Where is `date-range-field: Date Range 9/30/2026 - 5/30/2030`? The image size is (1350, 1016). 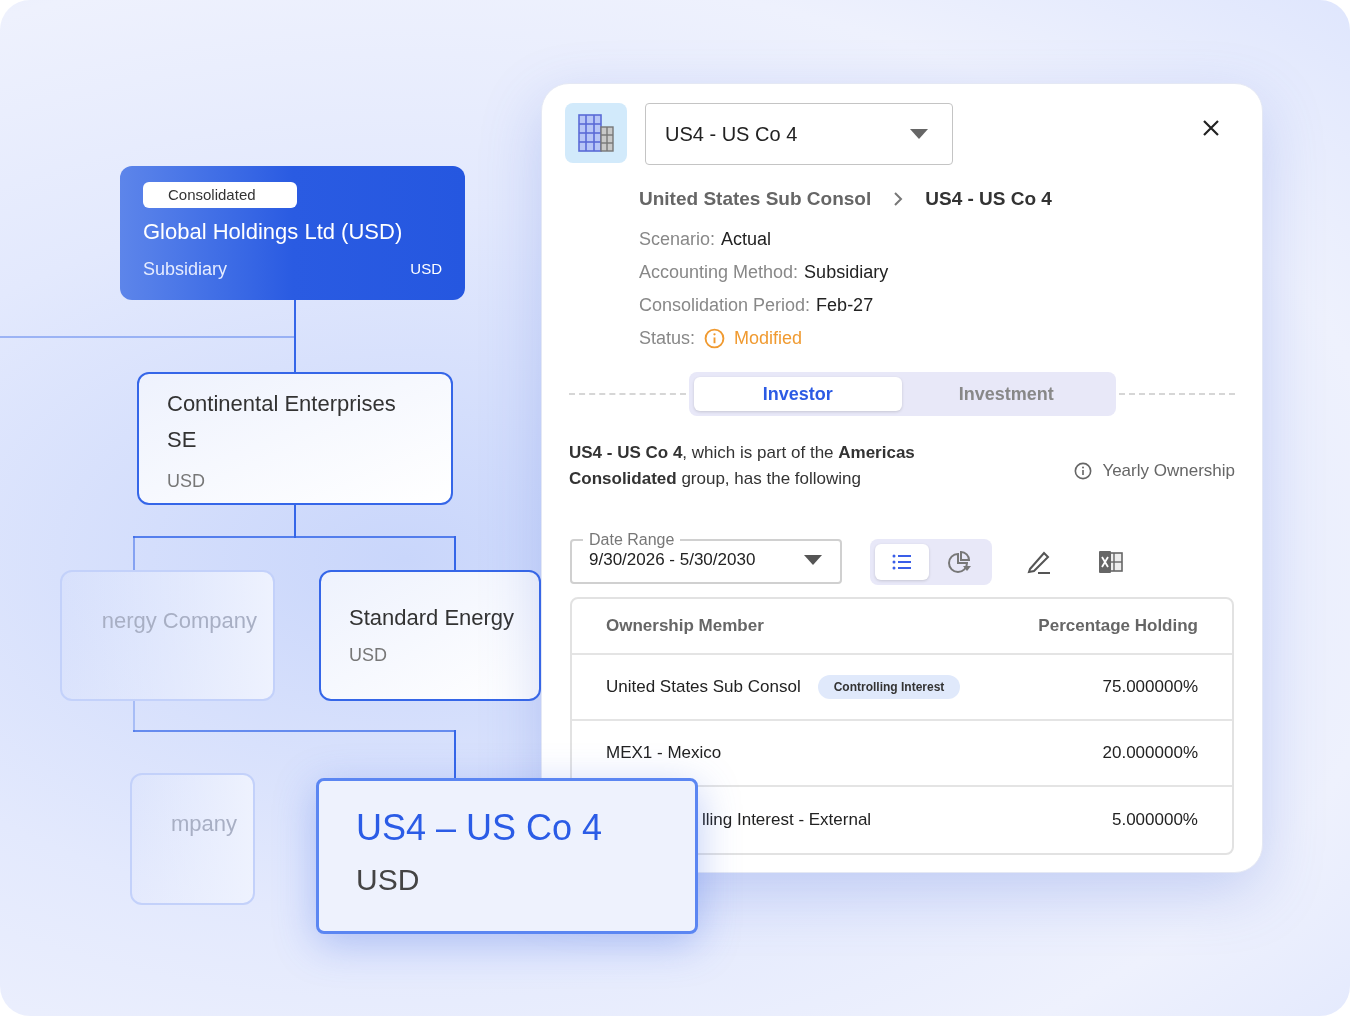
date-range-field: Date Range 9/30/2026 - 5/30/2030 is located at coordinates (706, 558).